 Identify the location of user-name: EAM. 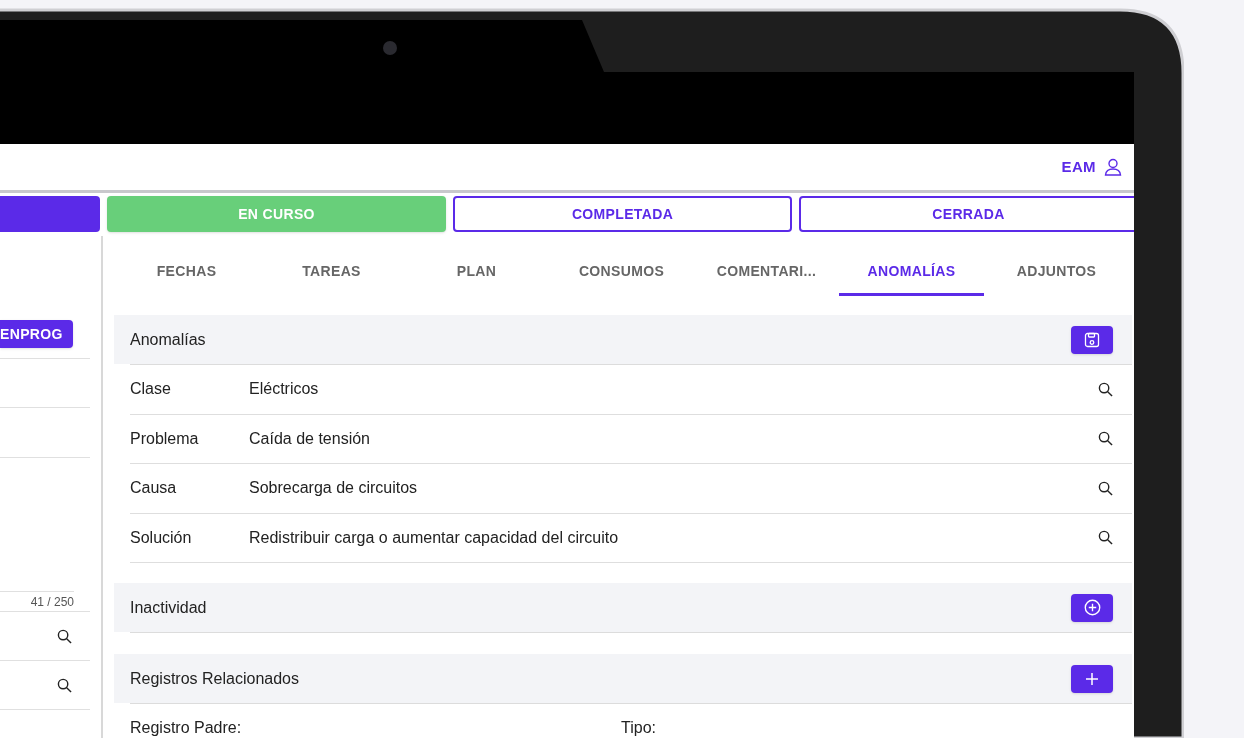
(1078, 166).